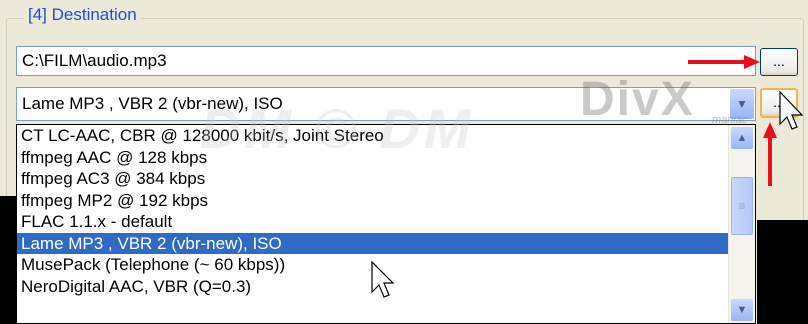 Image resolution: width=808 pixels, height=324 pixels. Describe the element at coordinates (373, 179) in the screenshot. I see `list-item: ffmpeg AC3 @ 384 kbps` at that location.